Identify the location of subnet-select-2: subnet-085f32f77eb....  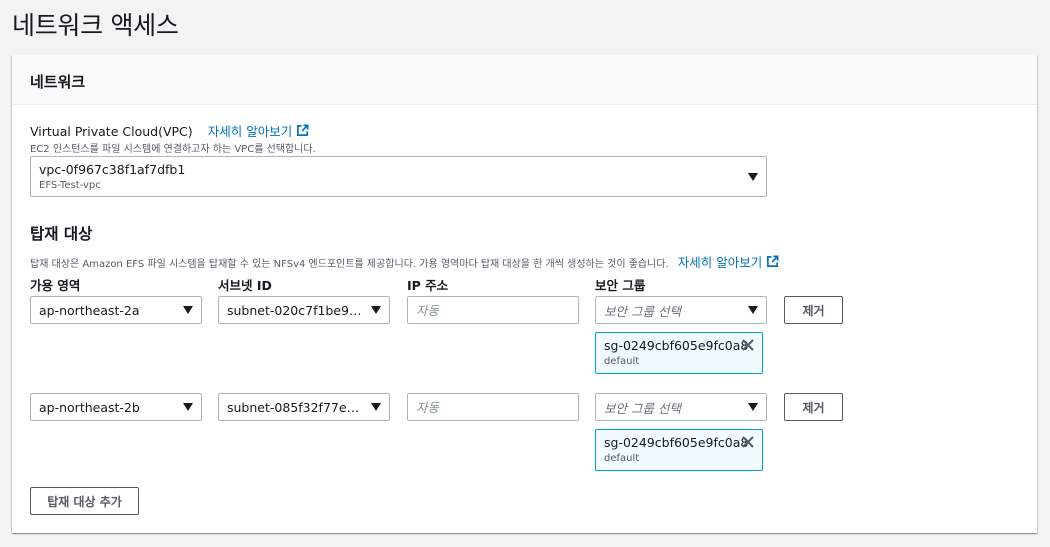
(304, 407).